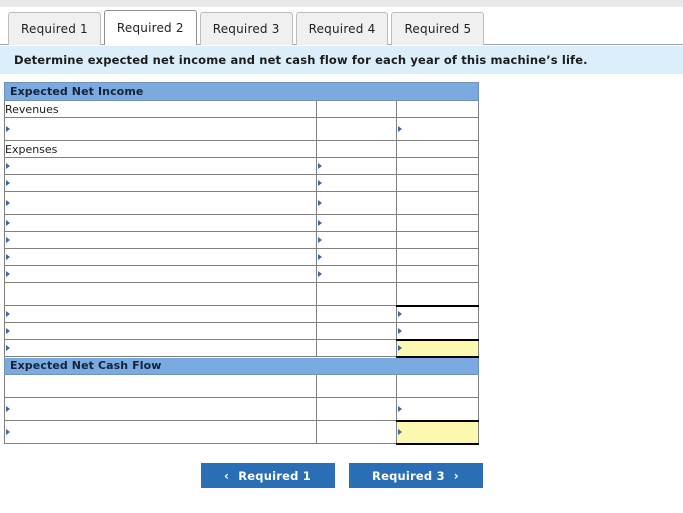 This screenshot has height=513, width=683. What do you see at coordinates (437, 432) in the screenshot?
I see `answer-cell-net-cash-flow` at bounding box center [437, 432].